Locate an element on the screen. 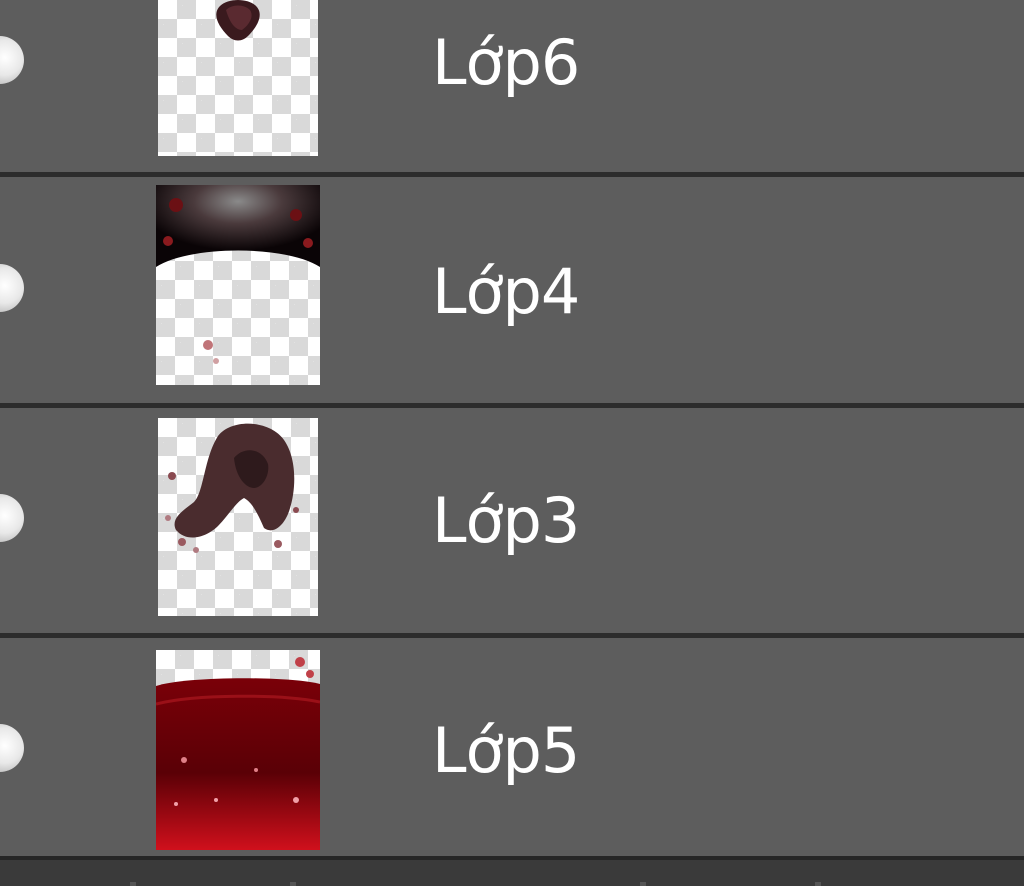  panel-bottom-bar is located at coordinates (512, 871).